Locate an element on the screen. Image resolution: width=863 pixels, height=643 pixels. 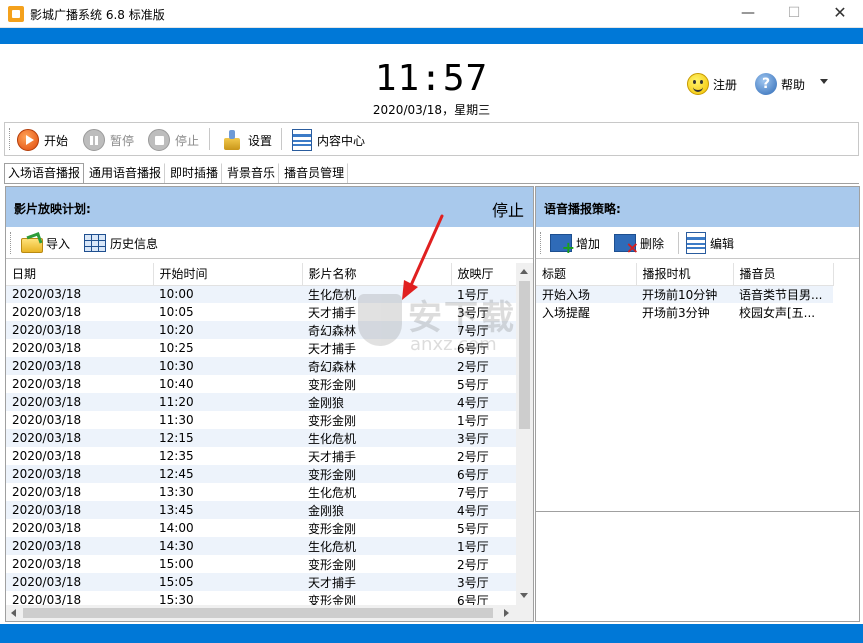
column-header-timing: 播报时机 is located at coordinates (685, 274).